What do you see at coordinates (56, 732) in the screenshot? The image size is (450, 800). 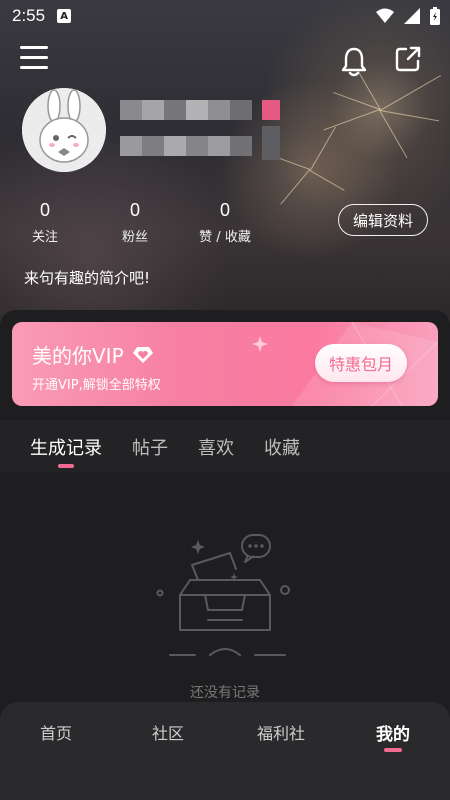 I see `nav-home: 首页` at bounding box center [56, 732].